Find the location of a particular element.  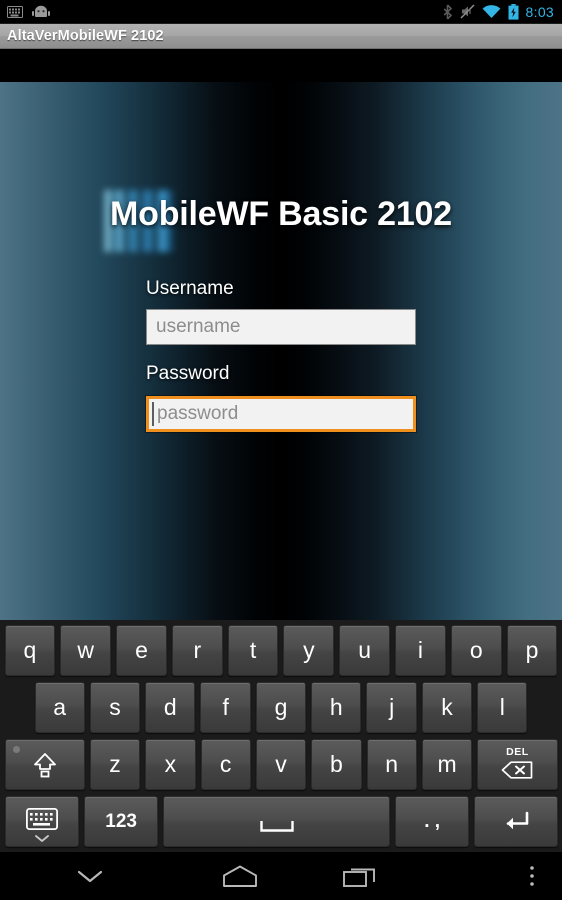

nav-home-button is located at coordinates (240, 876).